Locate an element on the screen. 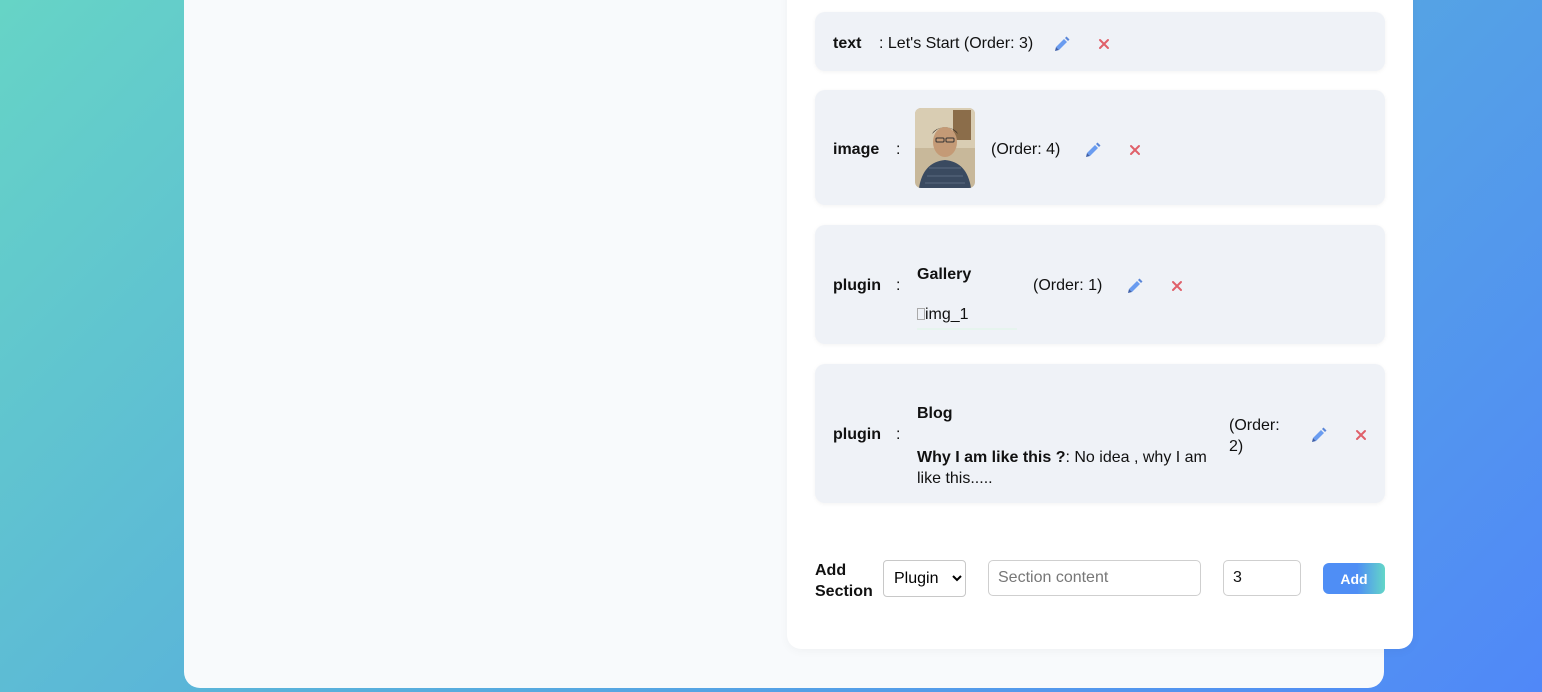 The width and height of the screenshot is (1542, 692). add-section-label: Add Section is located at coordinates (844, 581).